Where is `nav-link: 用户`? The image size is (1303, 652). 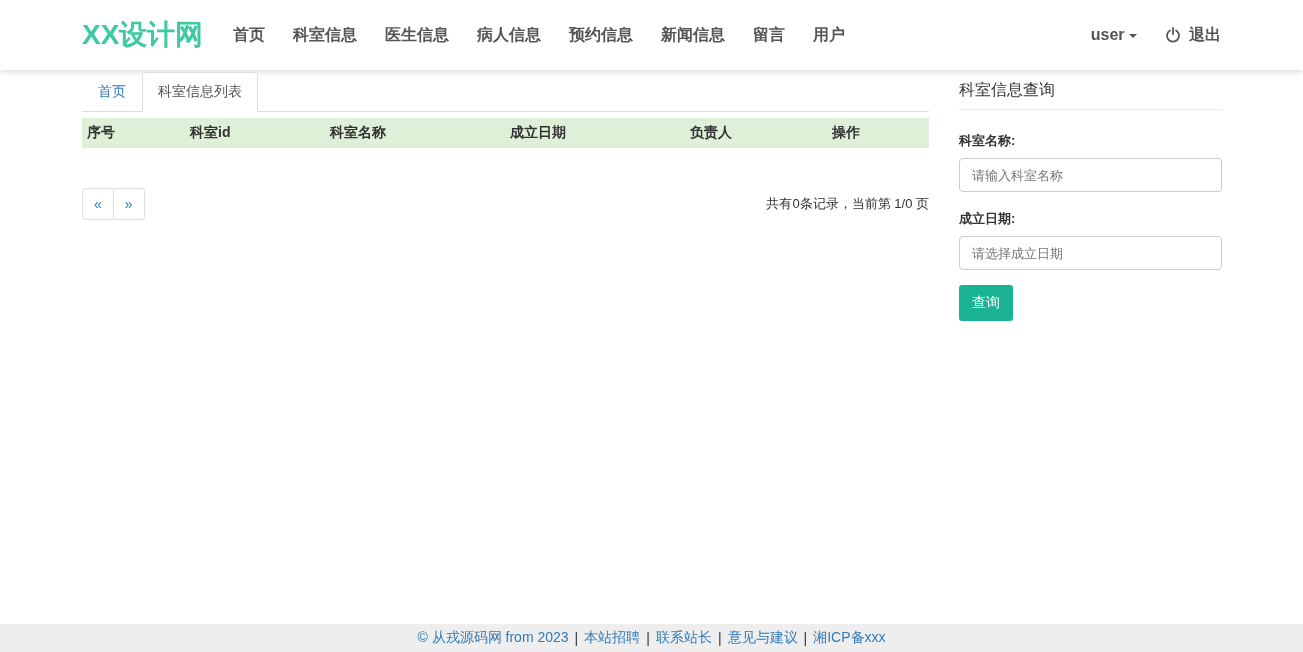
nav-link: 用户 is located at coordinates (829, 35).